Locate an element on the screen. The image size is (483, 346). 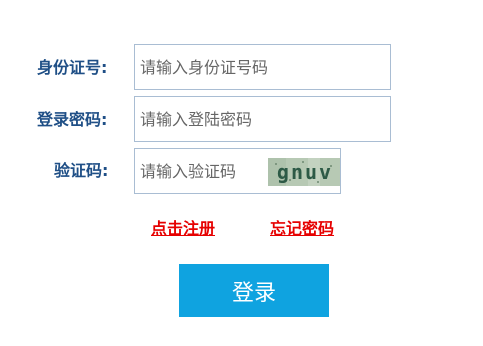
id-number-input is located at coordinates (262, 67).